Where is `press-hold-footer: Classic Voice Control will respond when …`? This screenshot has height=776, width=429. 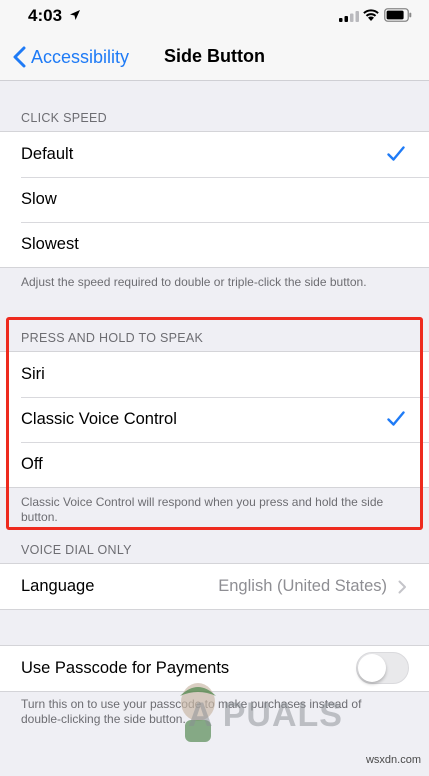
press-hold-footer: Classic Voice Control will respond when … is located at coordinates (202, 509).